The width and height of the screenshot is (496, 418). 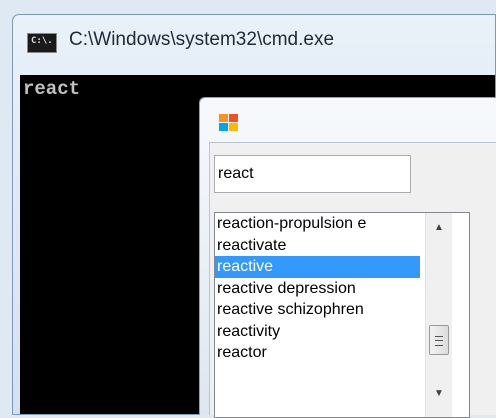 What do you see at coordinates (317, 224) in the screenshot?
I see `list-item: reaction-propulsion e` at bounding box center [317, 224].